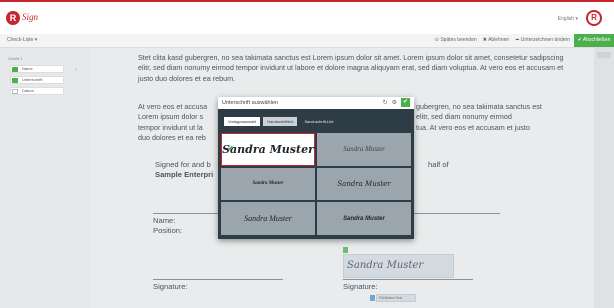 The image size is (614, 308). What do you see at coordinates (307, 17) in the screenshot?
I see `top-bar: R Sign English ▾ R` at bounding box center [307, 17].